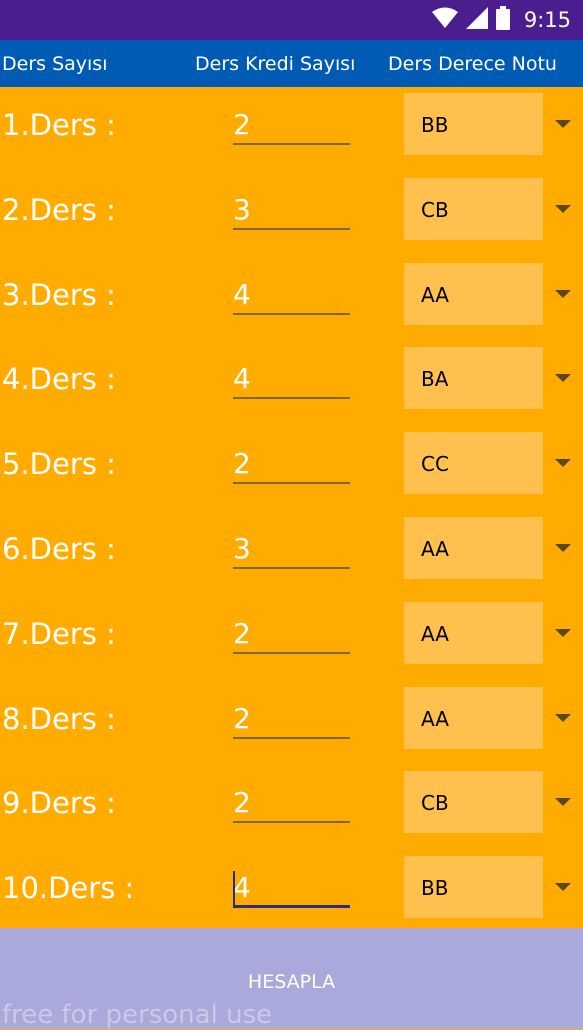  I want to click on course-row: 2.Ders : 3 CB, so click(291, 212).